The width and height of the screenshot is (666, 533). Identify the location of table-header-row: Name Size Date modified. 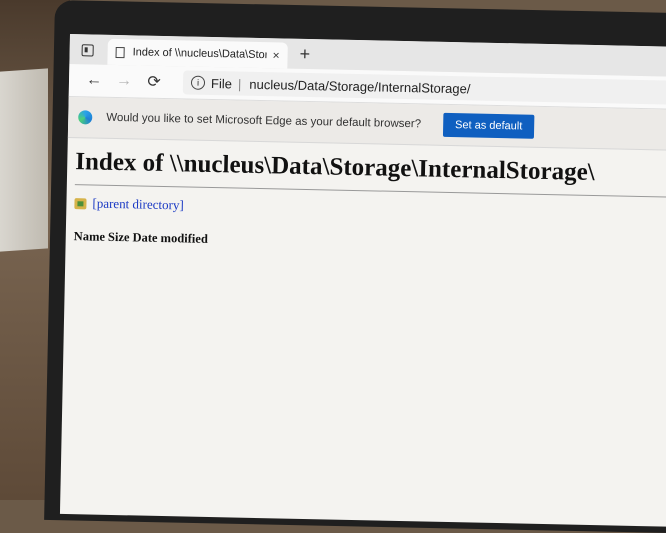
(142, 238).